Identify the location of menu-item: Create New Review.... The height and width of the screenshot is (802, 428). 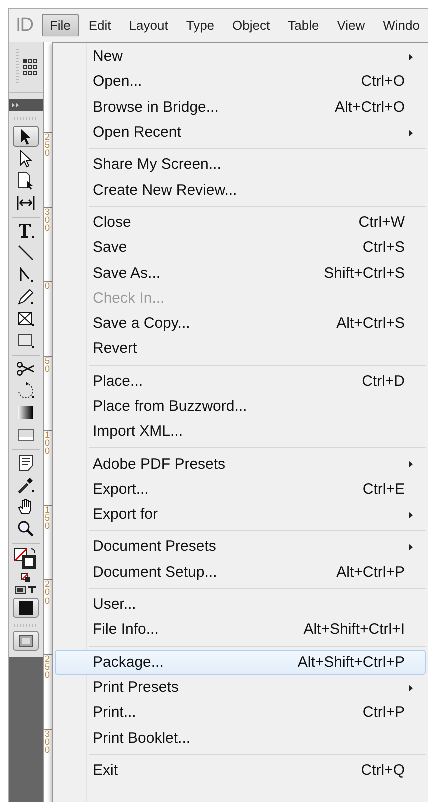
(240, 190).